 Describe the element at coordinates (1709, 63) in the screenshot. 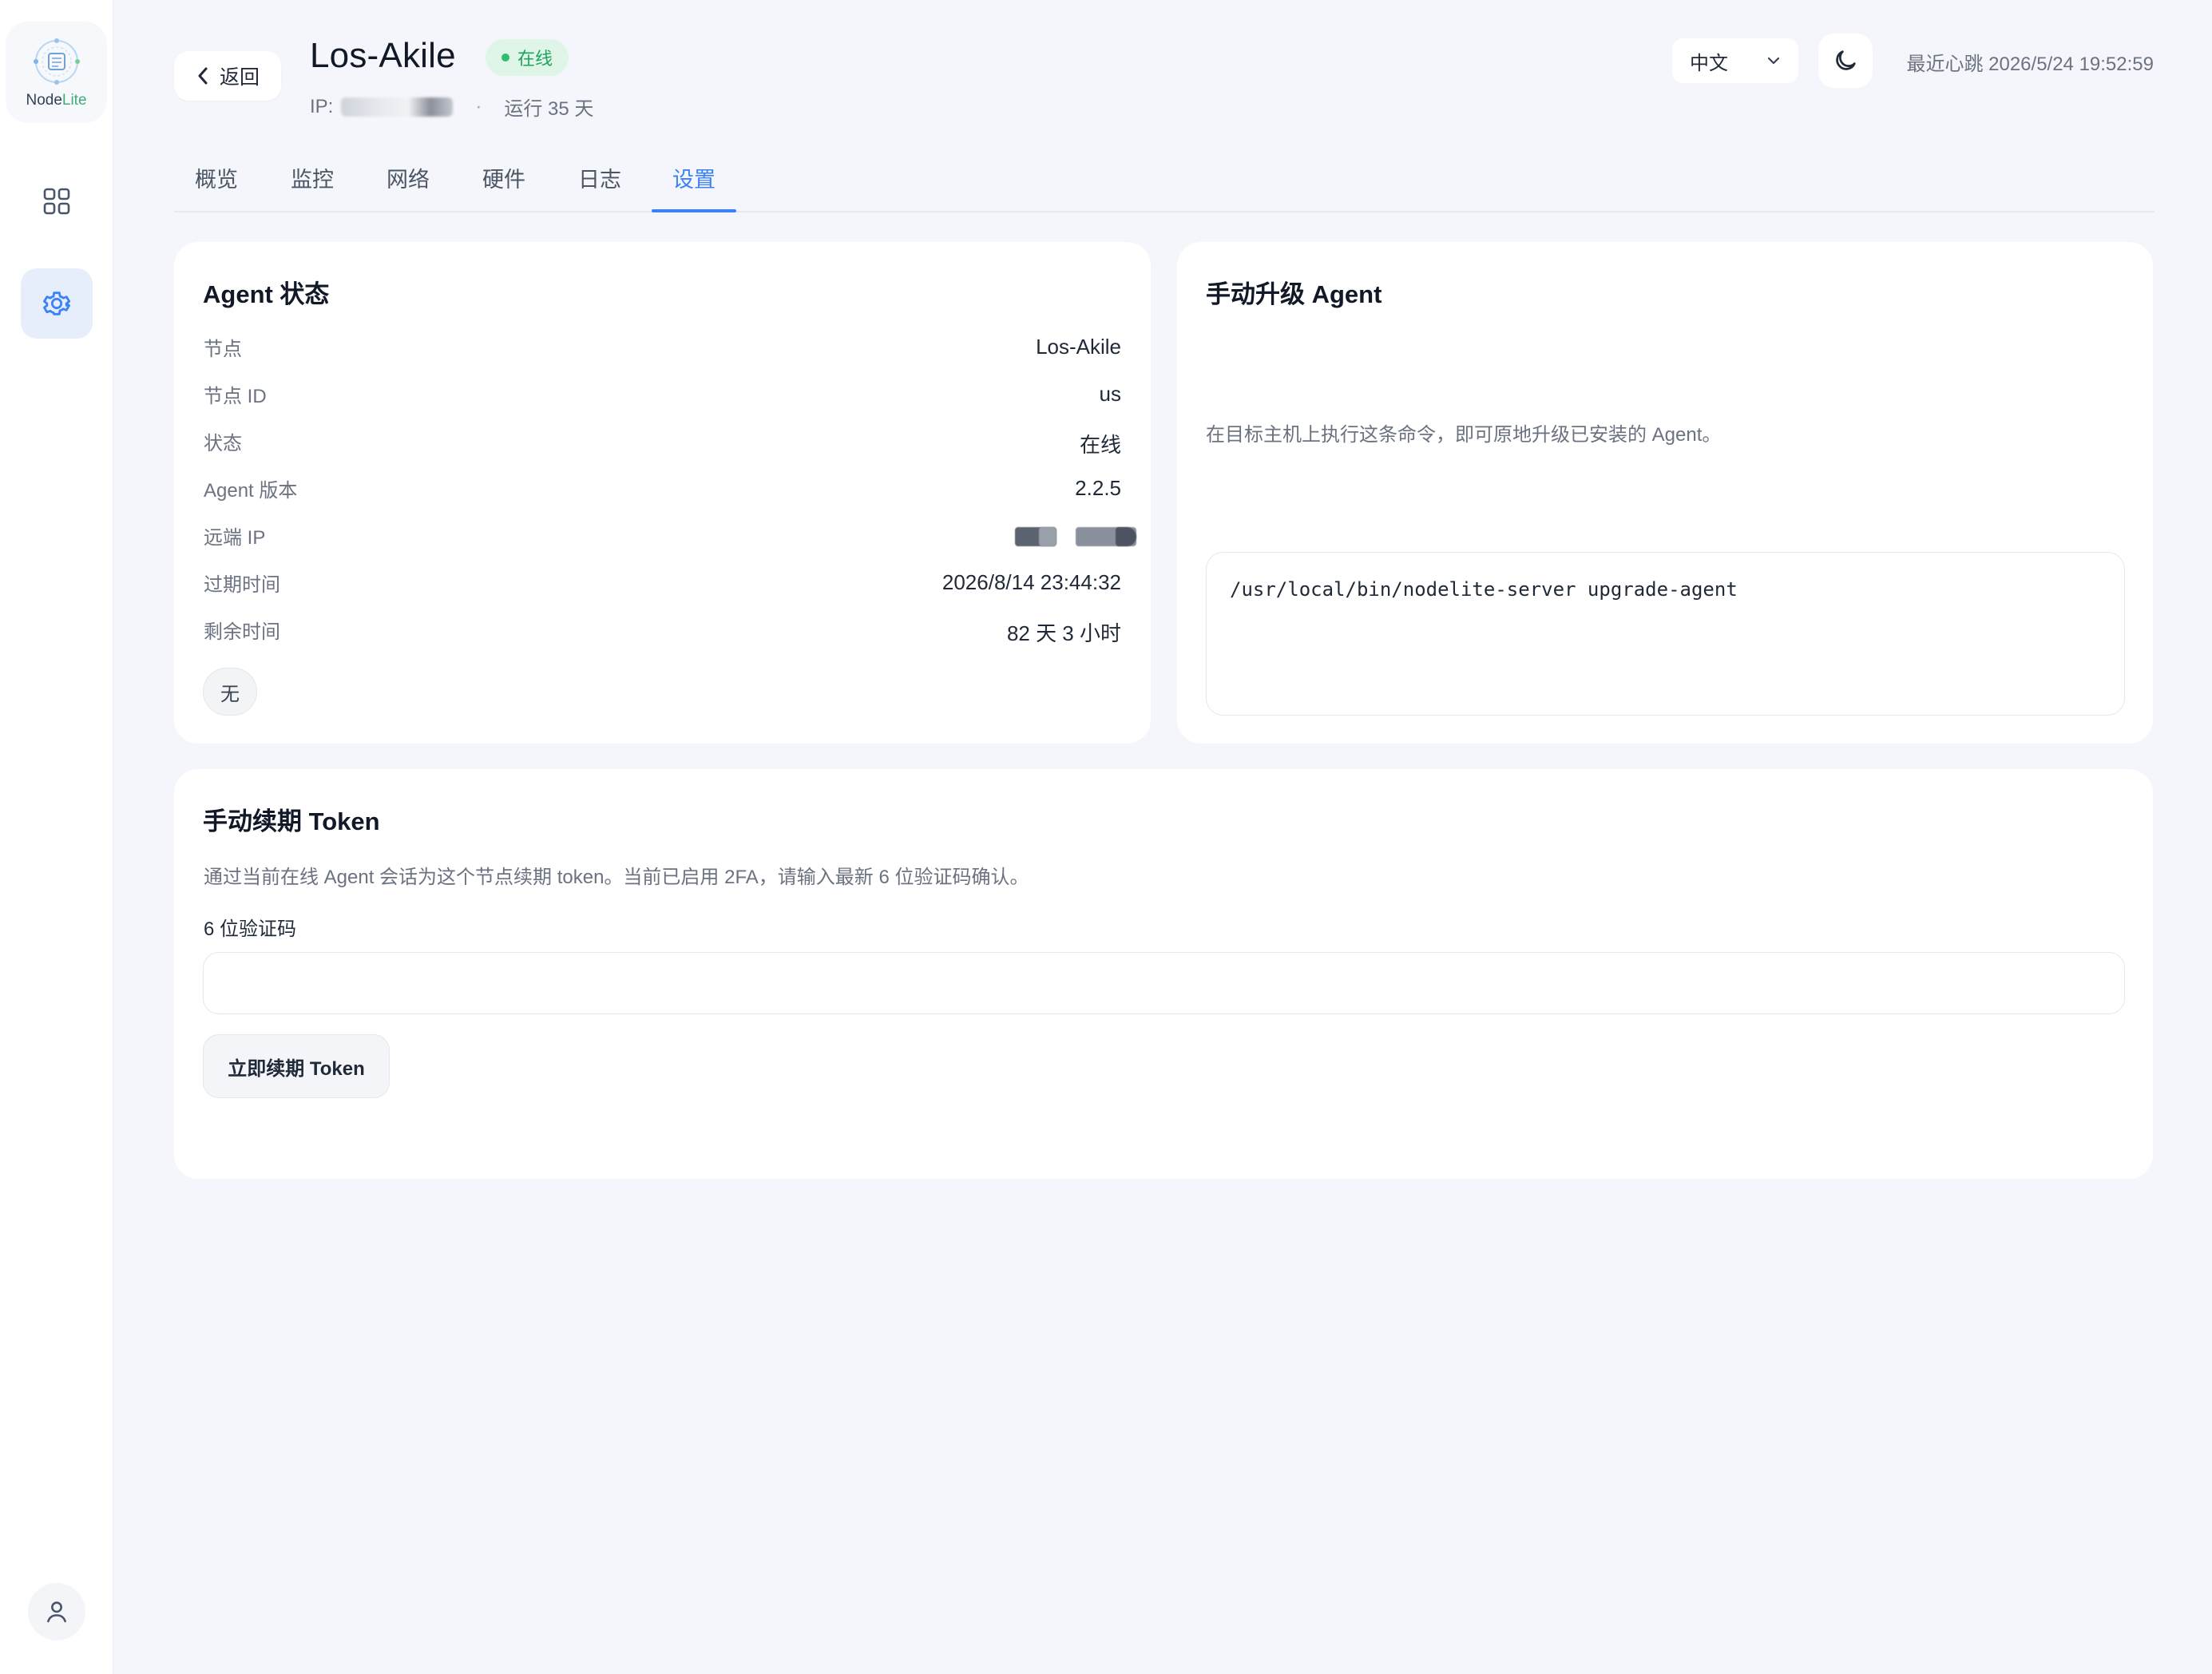

I see `language-value: 中文` at that location.